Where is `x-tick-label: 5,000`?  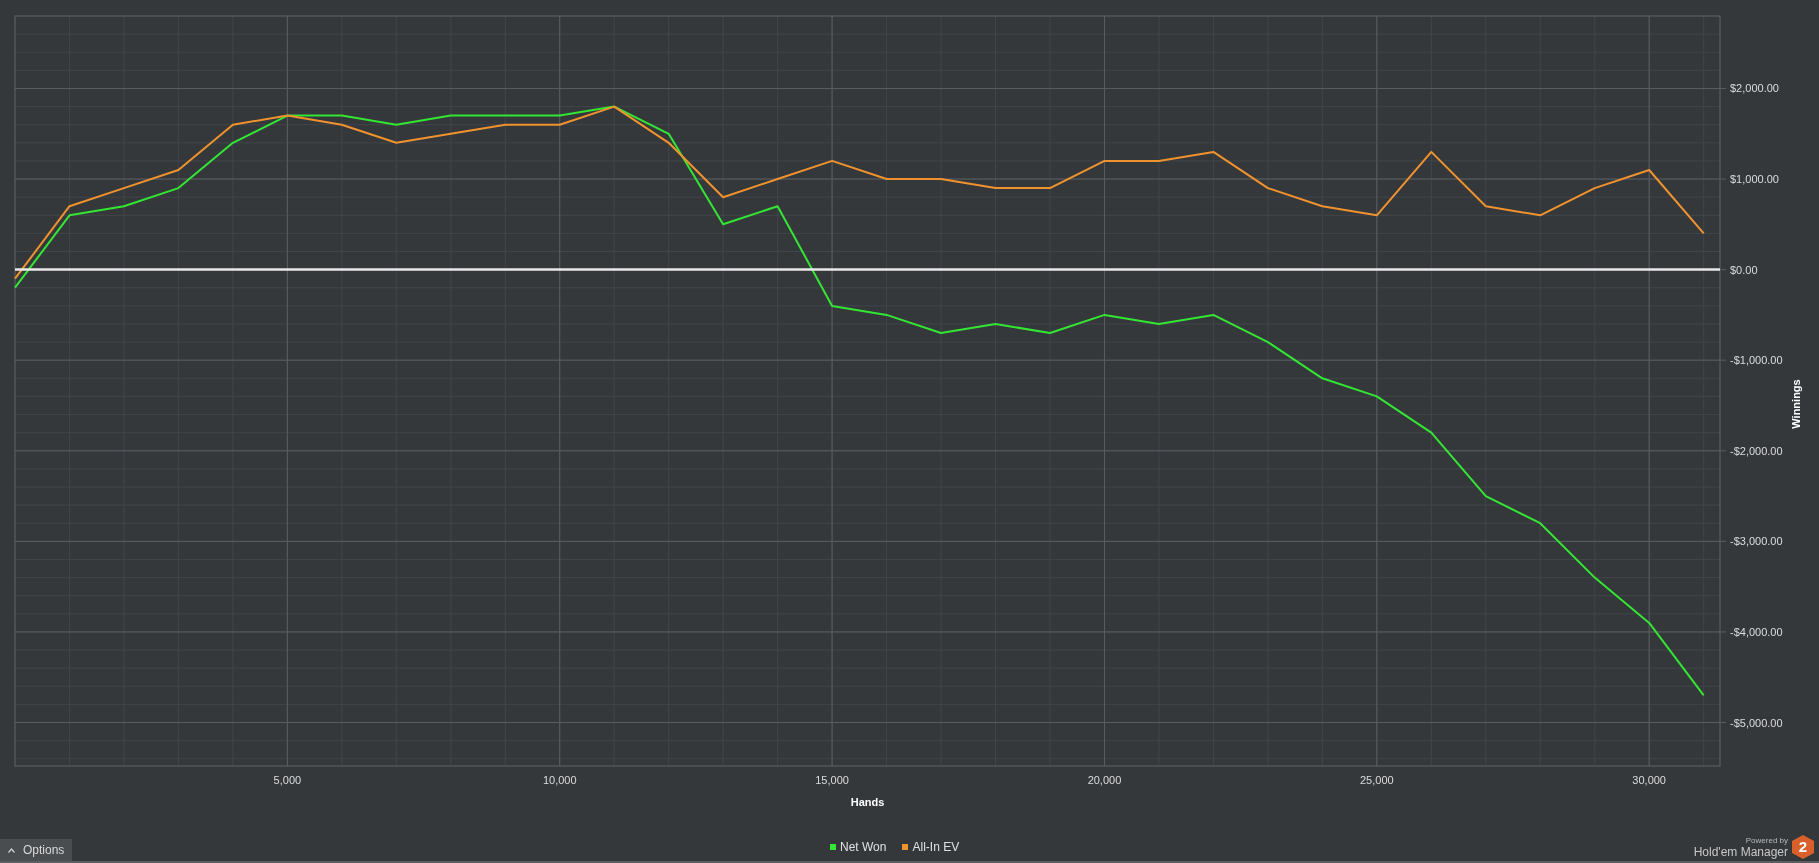
x-tick-label: 5,000 is located at coordinates (287, 780).